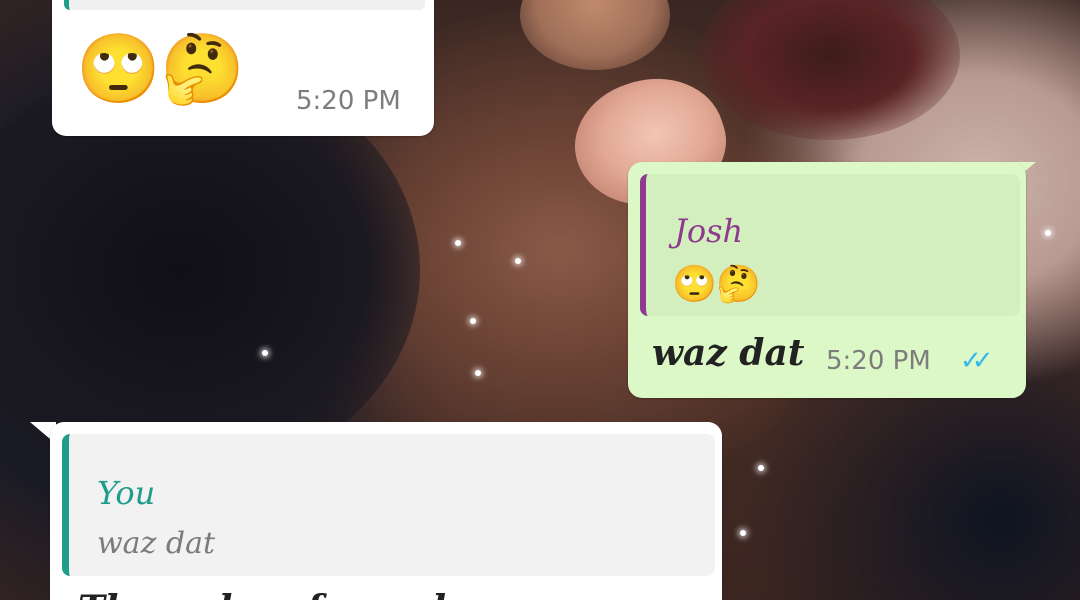 The image size is (1080, 600). Describe the element at coordinates (728, 353) in the screenshot. I see `message-text: waz dat` at that location.